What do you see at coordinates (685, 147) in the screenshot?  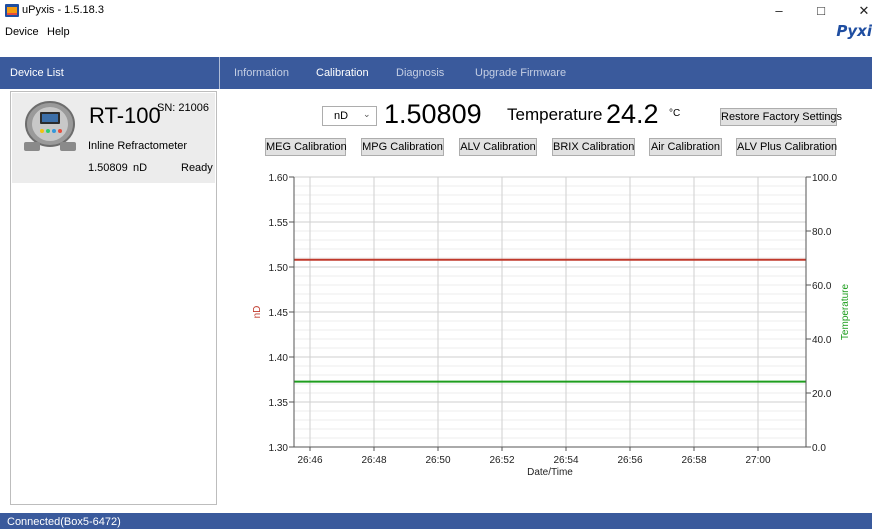 I see `air-calibration-button: Air Calibration` at bounding box center [685, 147].